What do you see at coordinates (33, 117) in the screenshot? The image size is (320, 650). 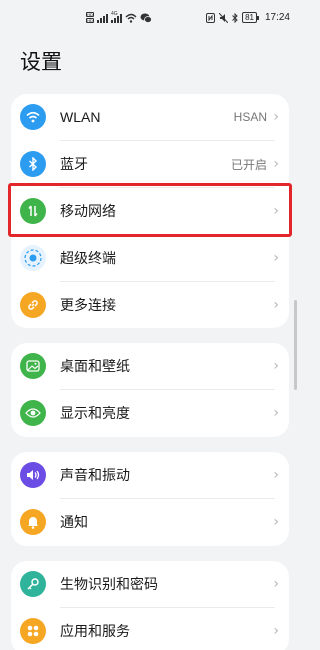 I see `wifi-icon` at bounding box center [33, 117].